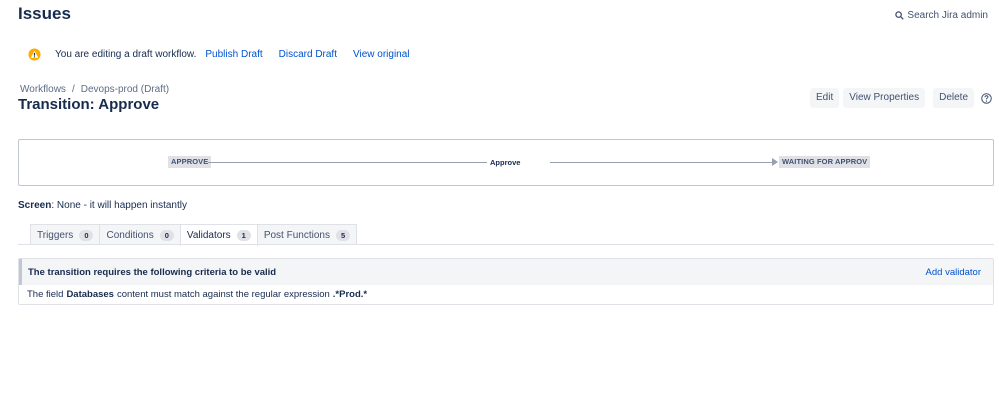 This screenshot has width=999, height=398. What do you see at coordinates (125, 89) in the screenshot?
I see `breadcrumb-workflow-name: Devops-prod (Draft)` at bounding box center [125, 89].